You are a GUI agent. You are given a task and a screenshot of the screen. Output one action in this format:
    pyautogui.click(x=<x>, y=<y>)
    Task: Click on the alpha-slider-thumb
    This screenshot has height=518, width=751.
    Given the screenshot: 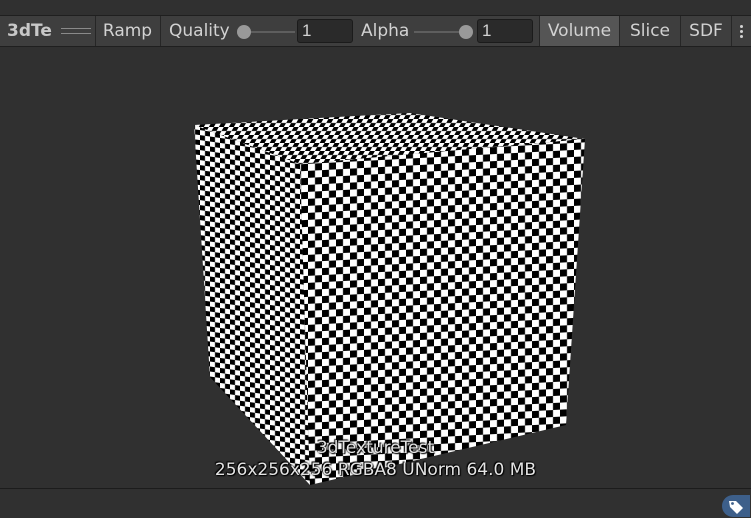 What is the action you would take?
    pyautogui.click(x=466, y=32)
    